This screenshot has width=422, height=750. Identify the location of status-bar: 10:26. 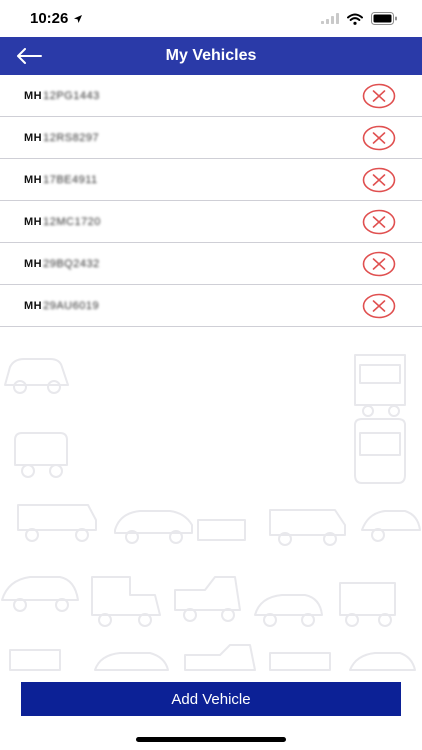
(211, 18).